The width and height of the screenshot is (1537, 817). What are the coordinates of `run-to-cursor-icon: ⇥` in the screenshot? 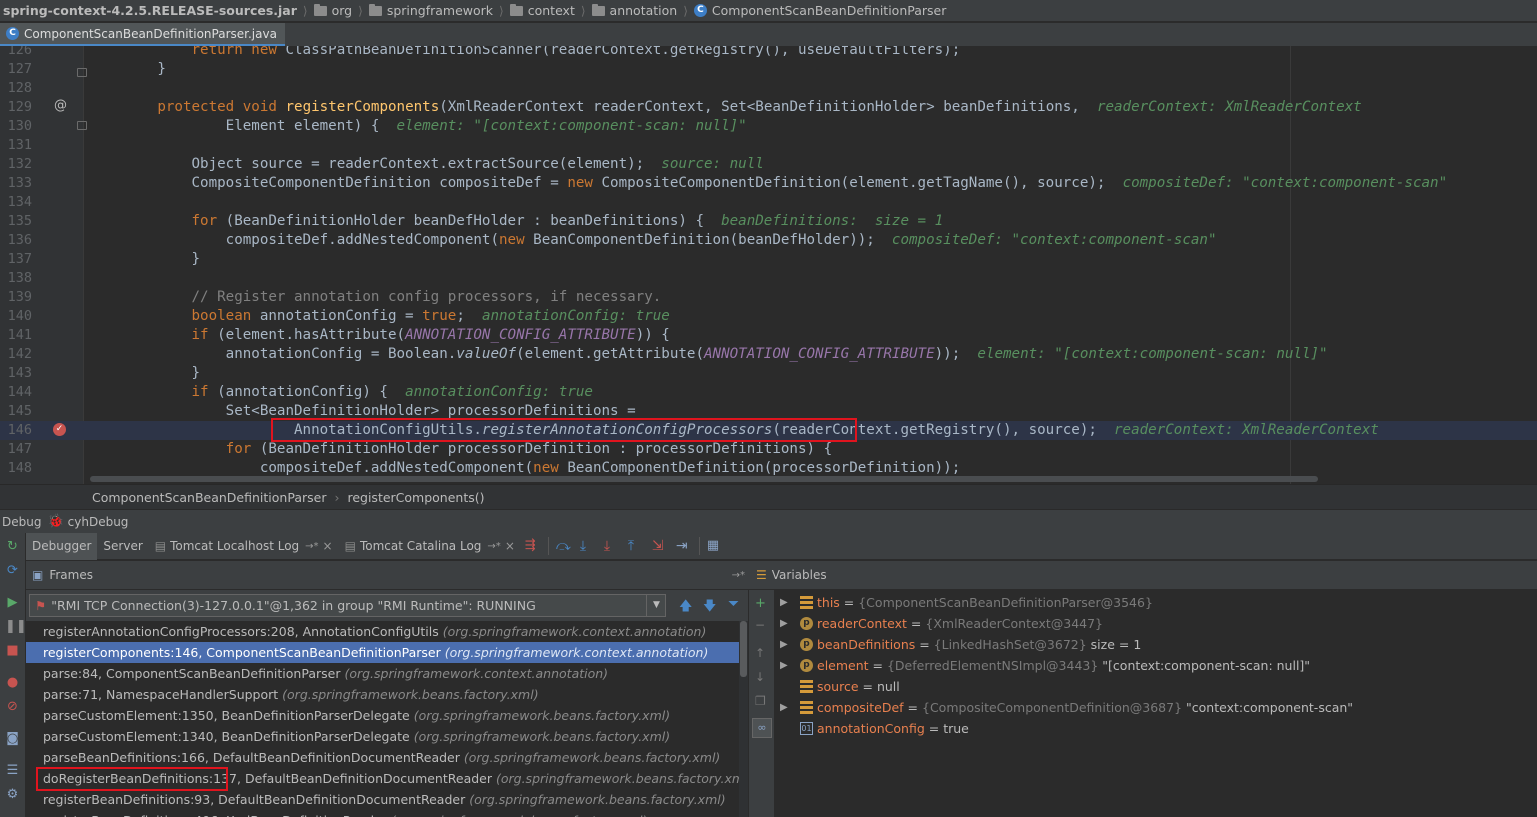 It's located at (684, 546).